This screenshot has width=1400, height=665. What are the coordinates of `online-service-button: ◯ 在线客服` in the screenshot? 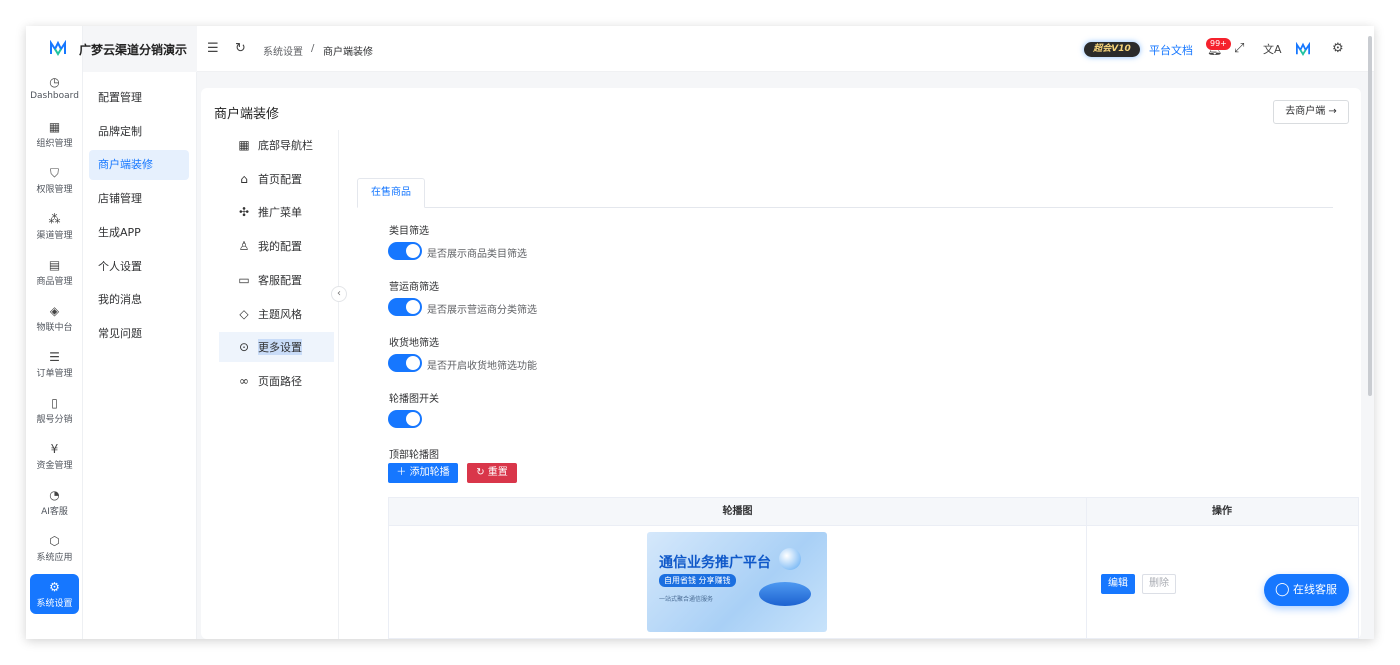 It's located at (1306, 590).